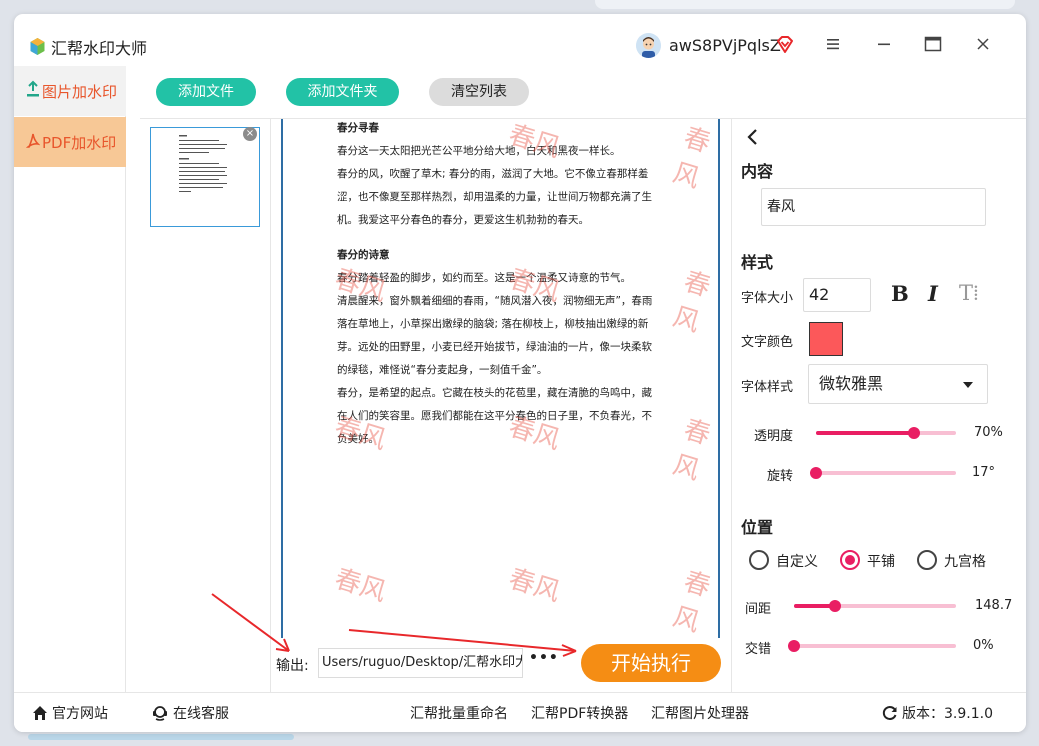  Describe the element at coordinates (99, 48) in the screenshot. I see `app-title: 汇帮水印大师` at that location.